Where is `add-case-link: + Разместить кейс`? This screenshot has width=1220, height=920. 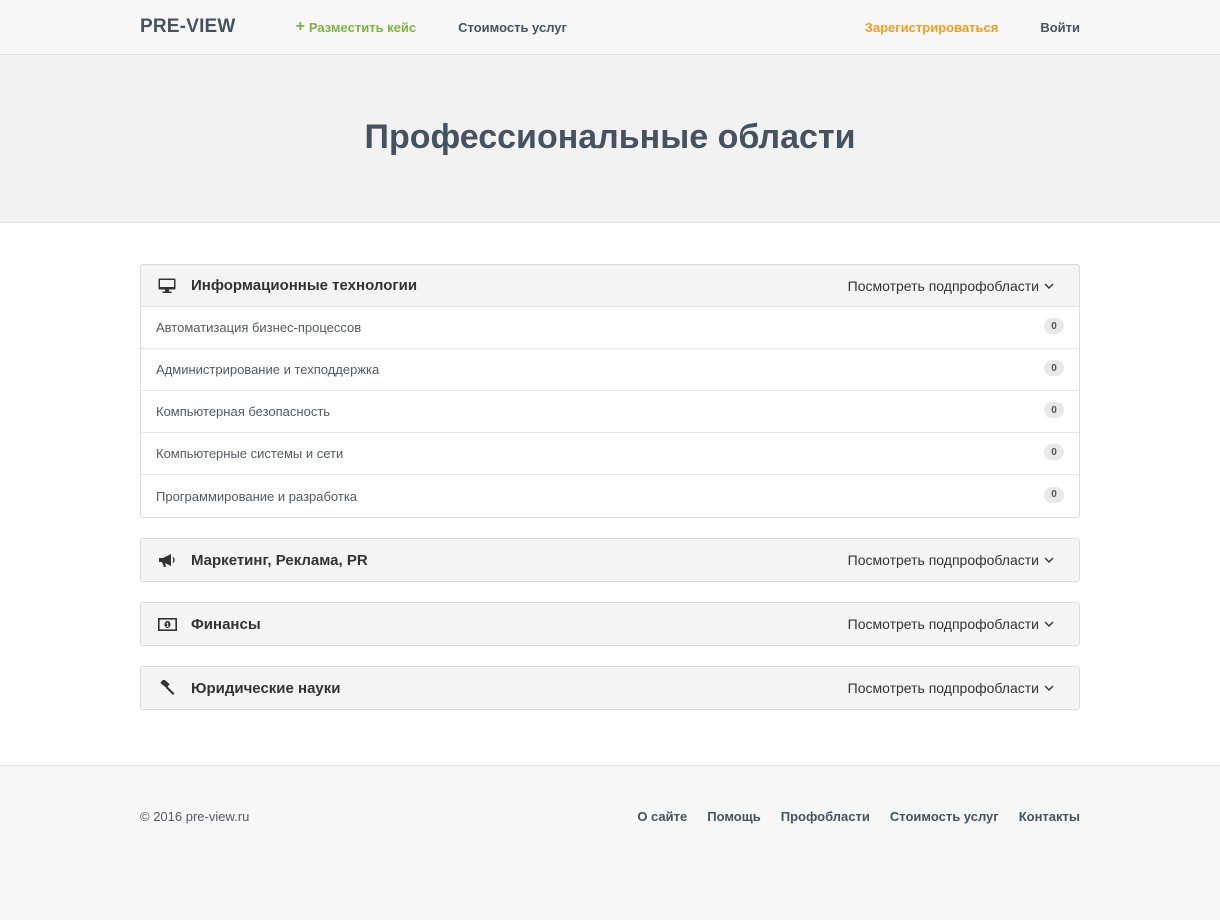 add-case-link: + Разместить кейс is located at coordinates (356, 27).